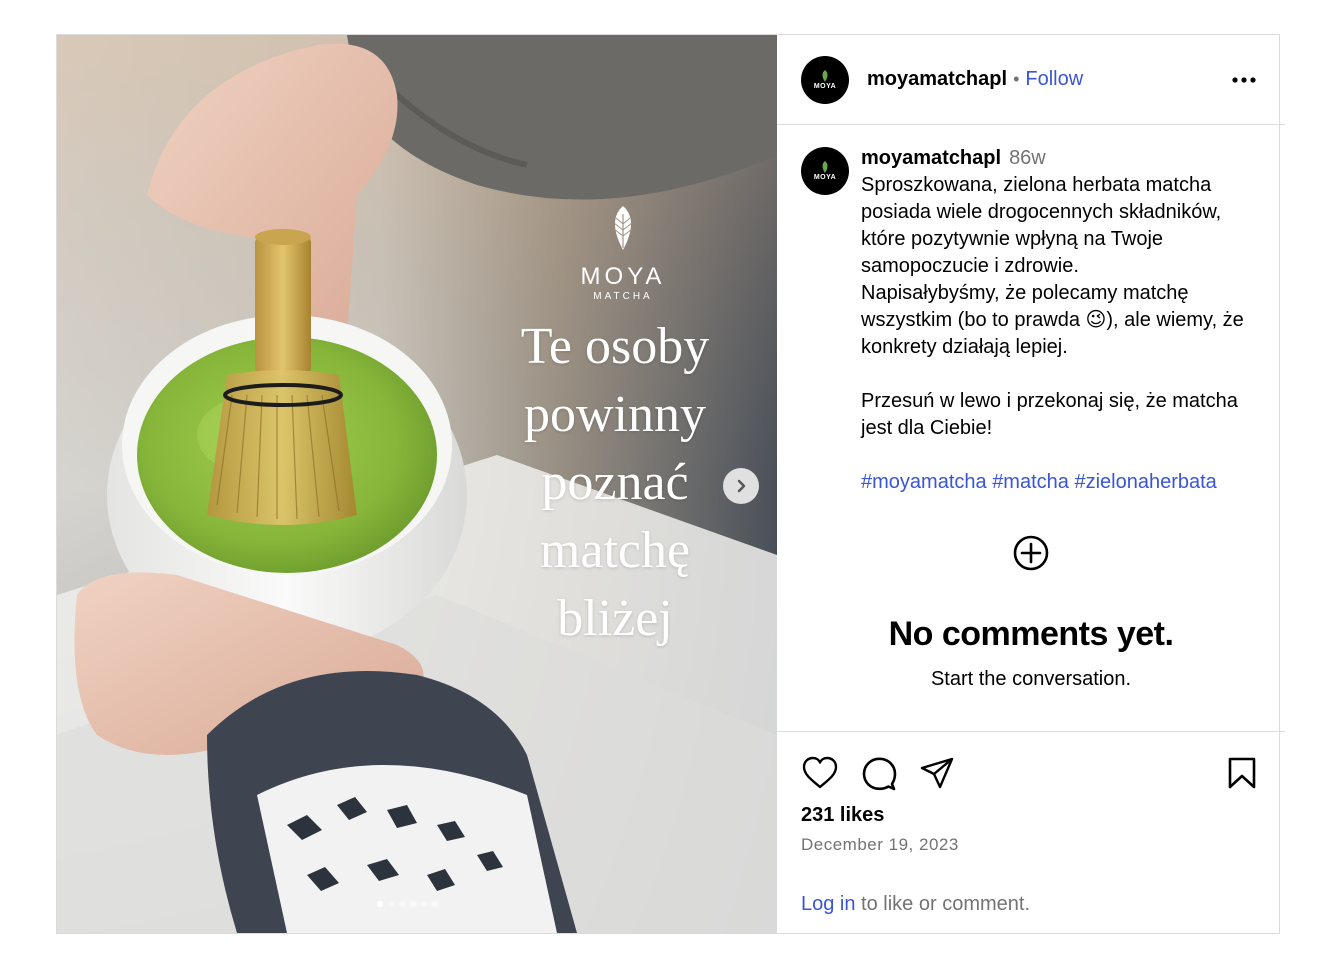 This screenshot has height=960, width=1338. What do you see at coordinates (1031, 773) in the screenshot?
I see `action-bar` at bounding box center [1031, 773].